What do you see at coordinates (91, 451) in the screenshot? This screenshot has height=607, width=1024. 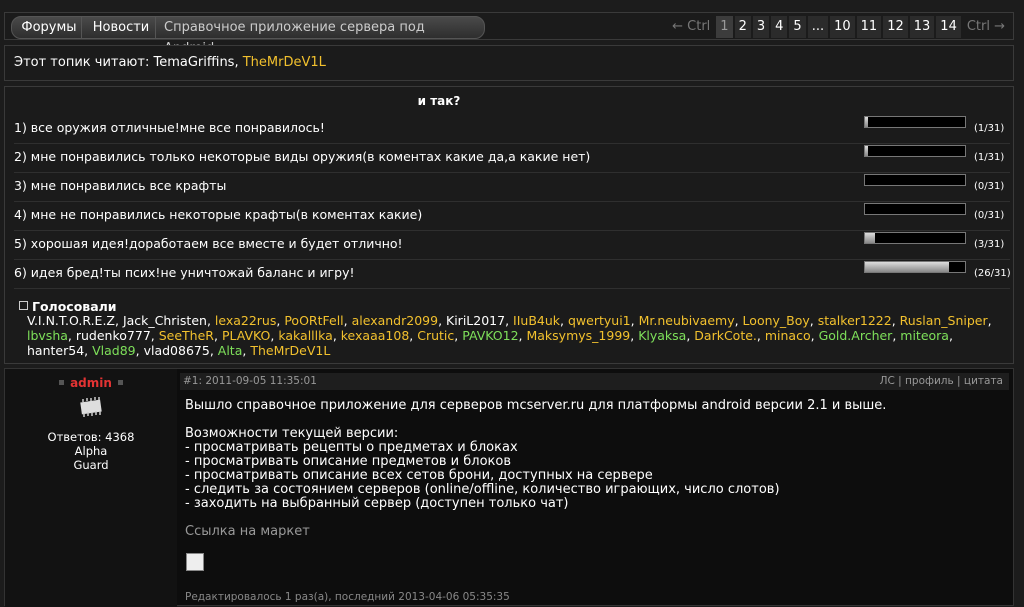 I see `author-rank: Alpha` at bounding box center [91, 451].